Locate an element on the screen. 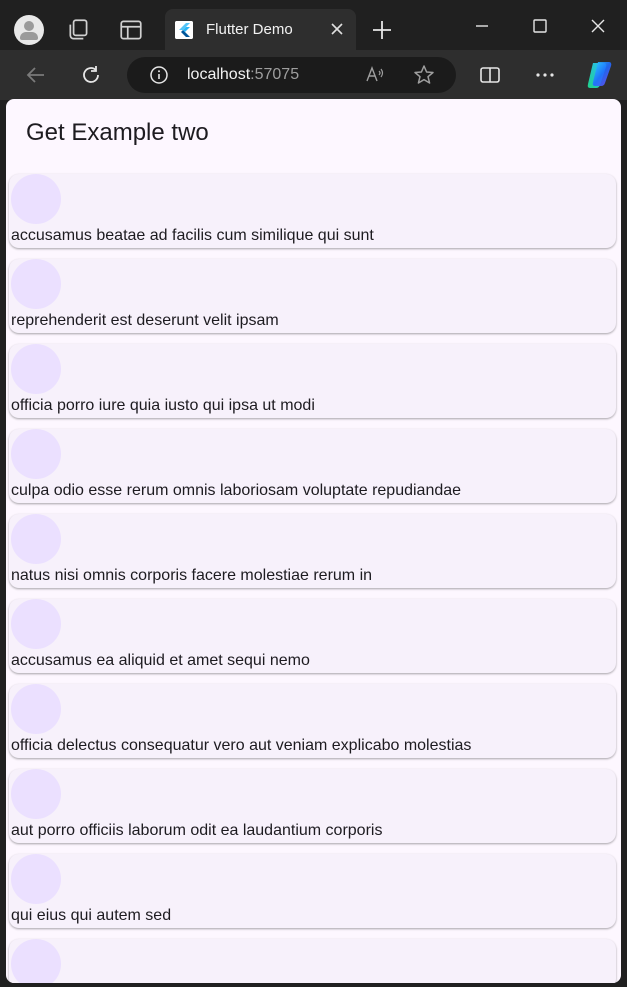 The width and height of the screenshot is (627, 987). more-menu-icon is located at coordinates (545, 75).